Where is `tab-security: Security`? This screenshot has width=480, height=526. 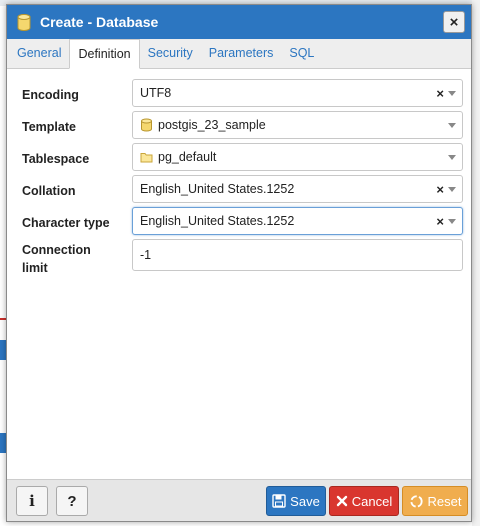 tab-security: Security is located at coordinates (170, 53).